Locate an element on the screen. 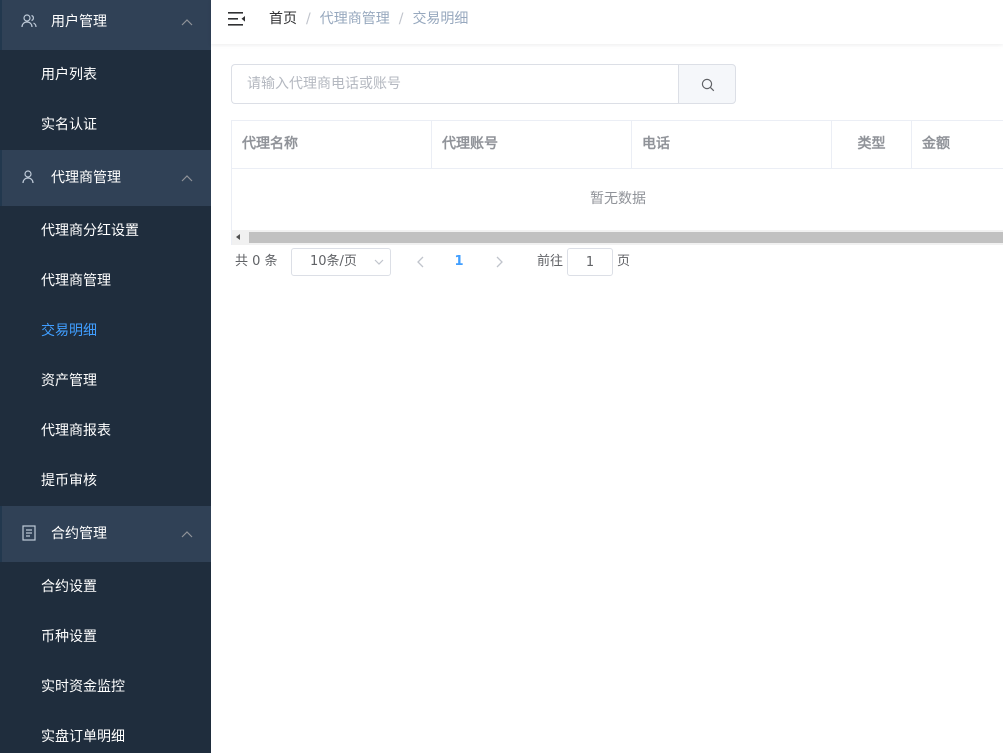 This screenshot has width=1003, height=753. page-size-value: 10条/页 is located at coordinates (333, 261).